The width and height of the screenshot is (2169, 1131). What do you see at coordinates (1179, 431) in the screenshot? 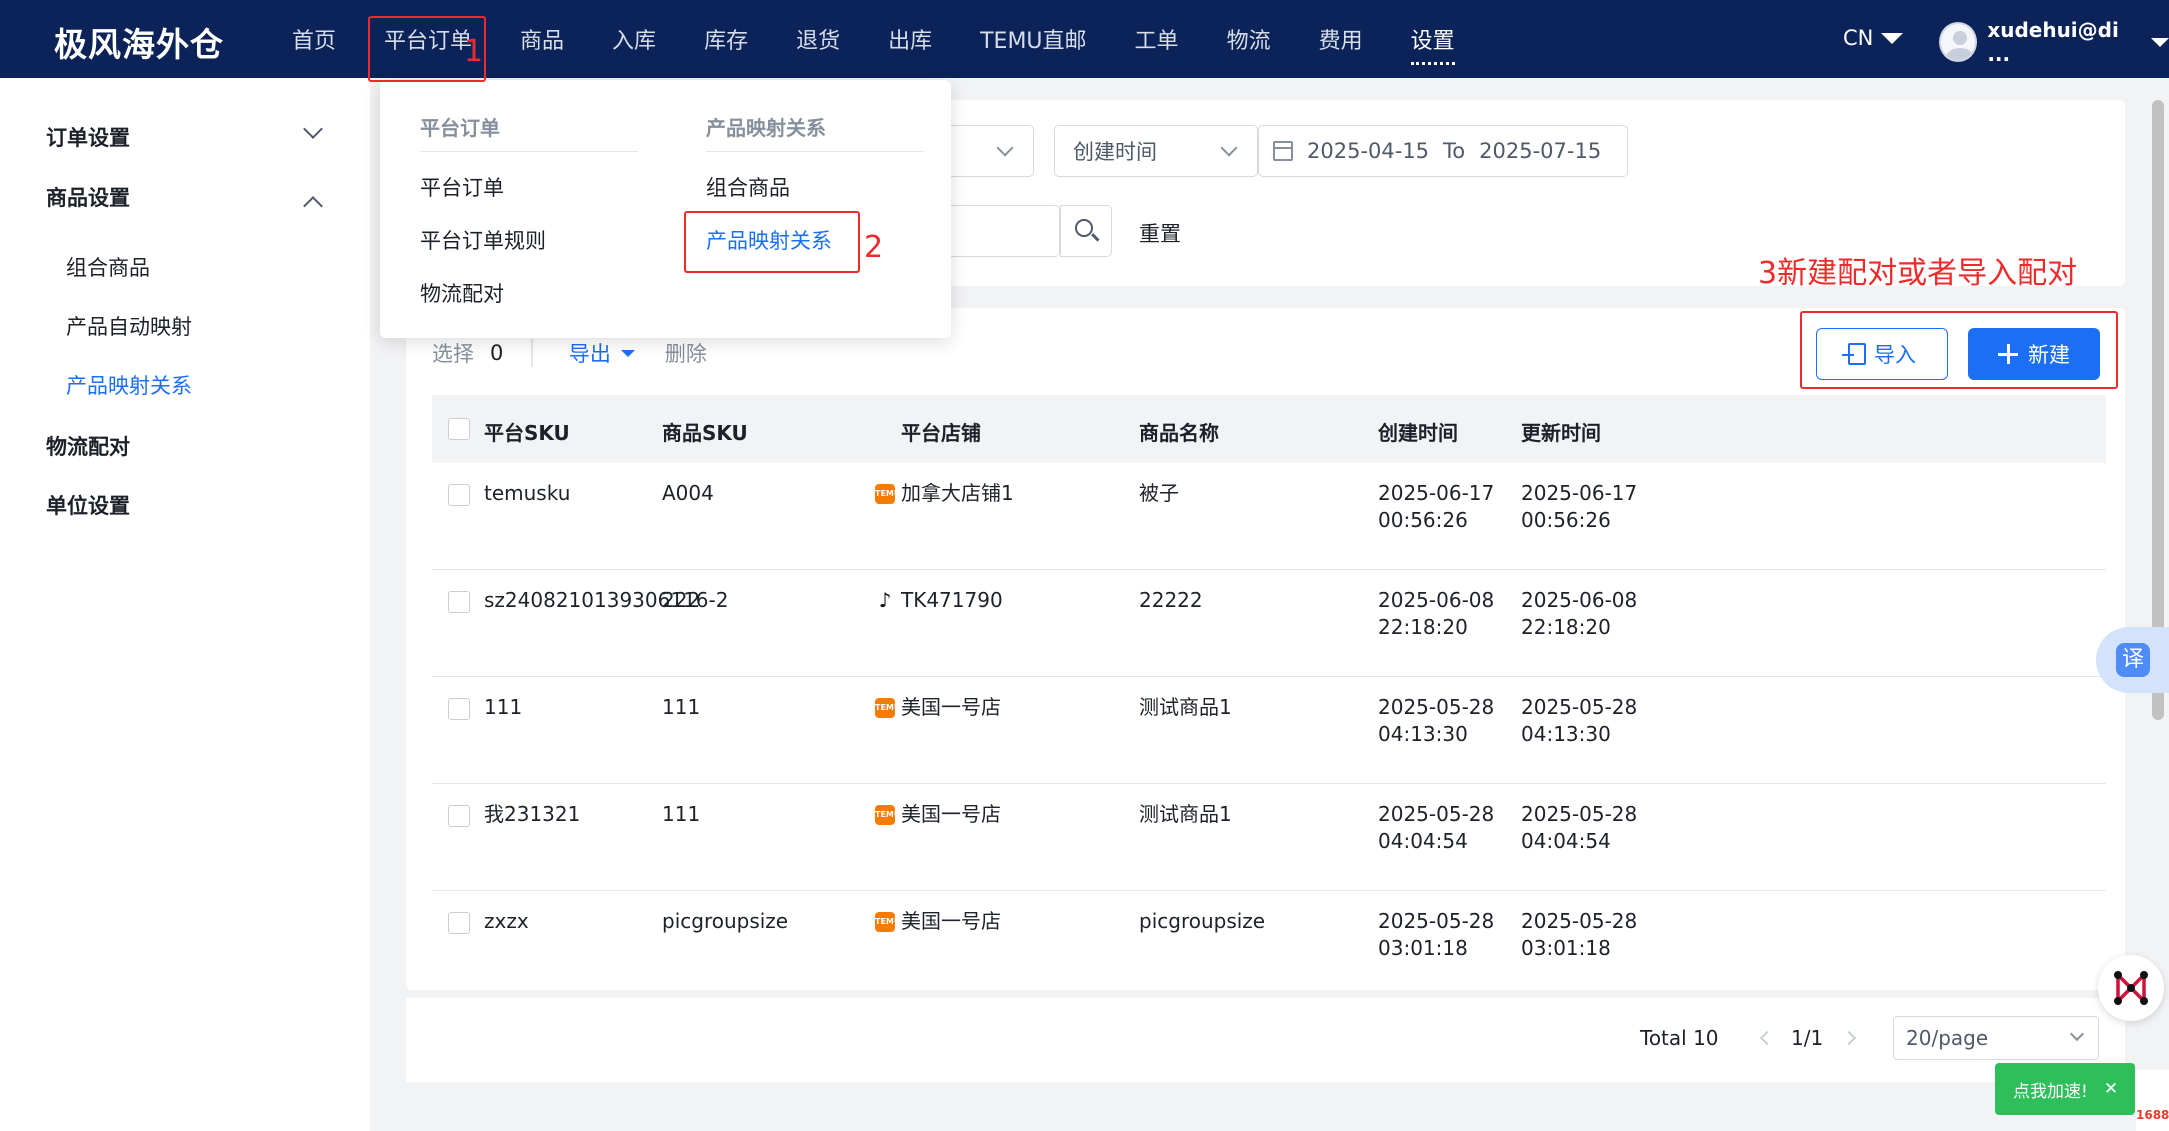
I see `th-product-name: 商品名称` at bounding box center [1179, 431].